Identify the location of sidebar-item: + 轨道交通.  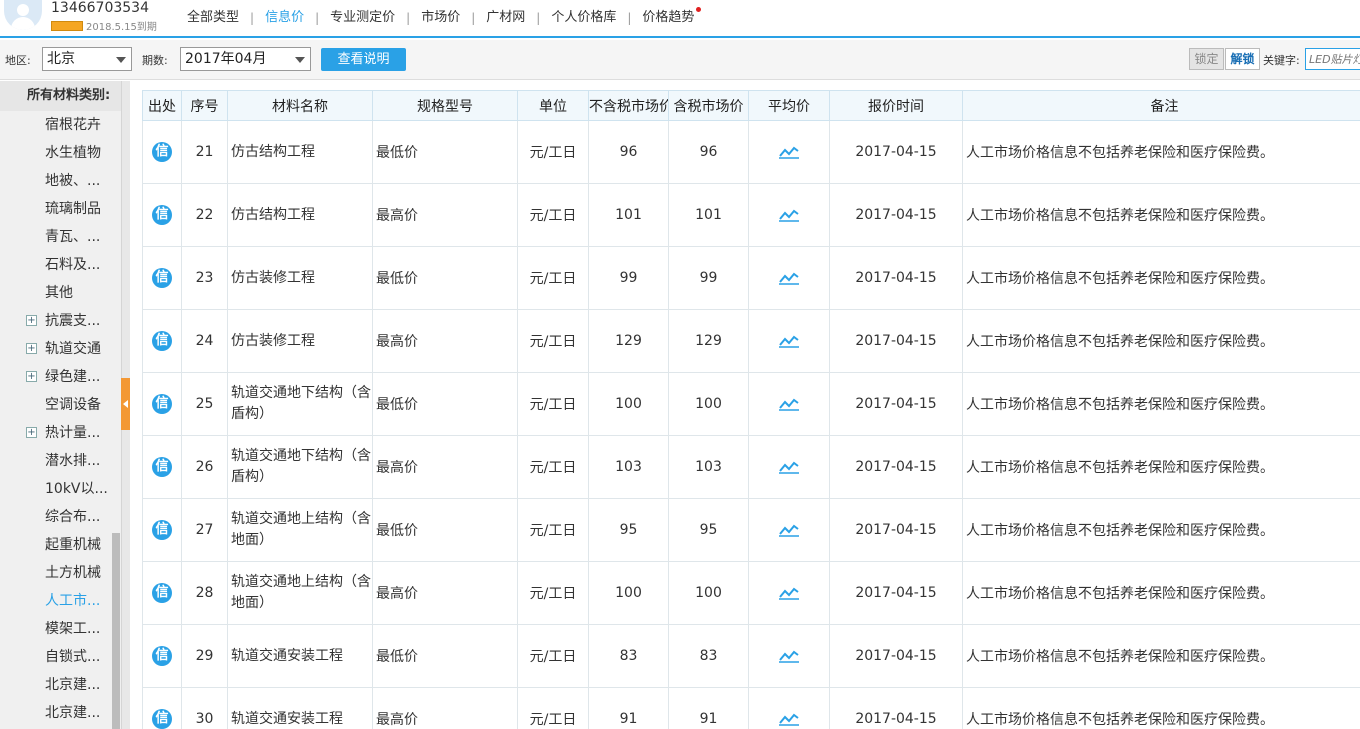
(60, 349).